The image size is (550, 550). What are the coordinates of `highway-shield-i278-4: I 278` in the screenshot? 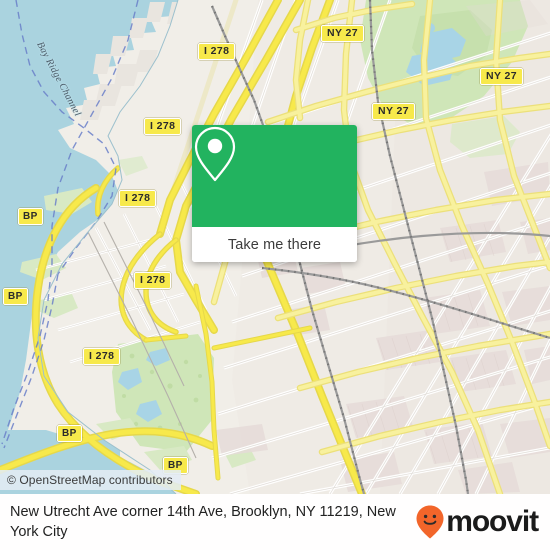 It's located at (153, 280).